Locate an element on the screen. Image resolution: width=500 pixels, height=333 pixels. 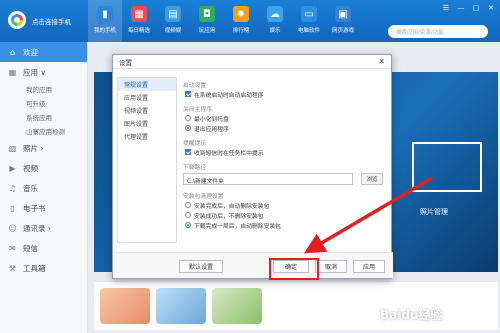
watermark: Baidu经验 is located at coordinates (411, 315).